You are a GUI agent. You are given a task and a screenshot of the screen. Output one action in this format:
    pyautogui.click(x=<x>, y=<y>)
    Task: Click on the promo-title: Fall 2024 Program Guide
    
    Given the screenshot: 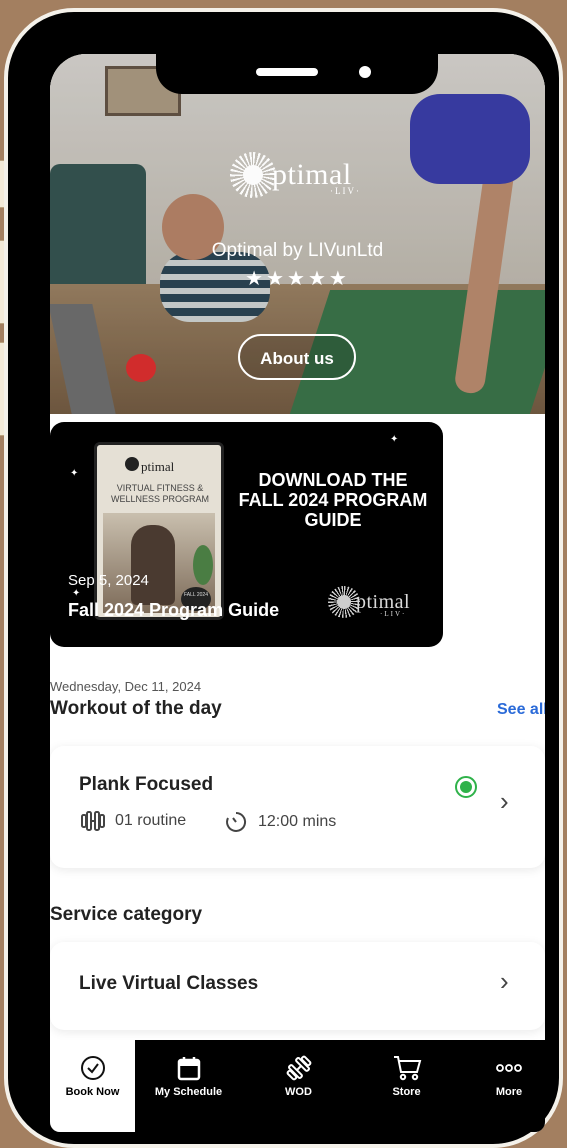 What is the action you would take?
    pyautogui.click(x=174, y=610)
    